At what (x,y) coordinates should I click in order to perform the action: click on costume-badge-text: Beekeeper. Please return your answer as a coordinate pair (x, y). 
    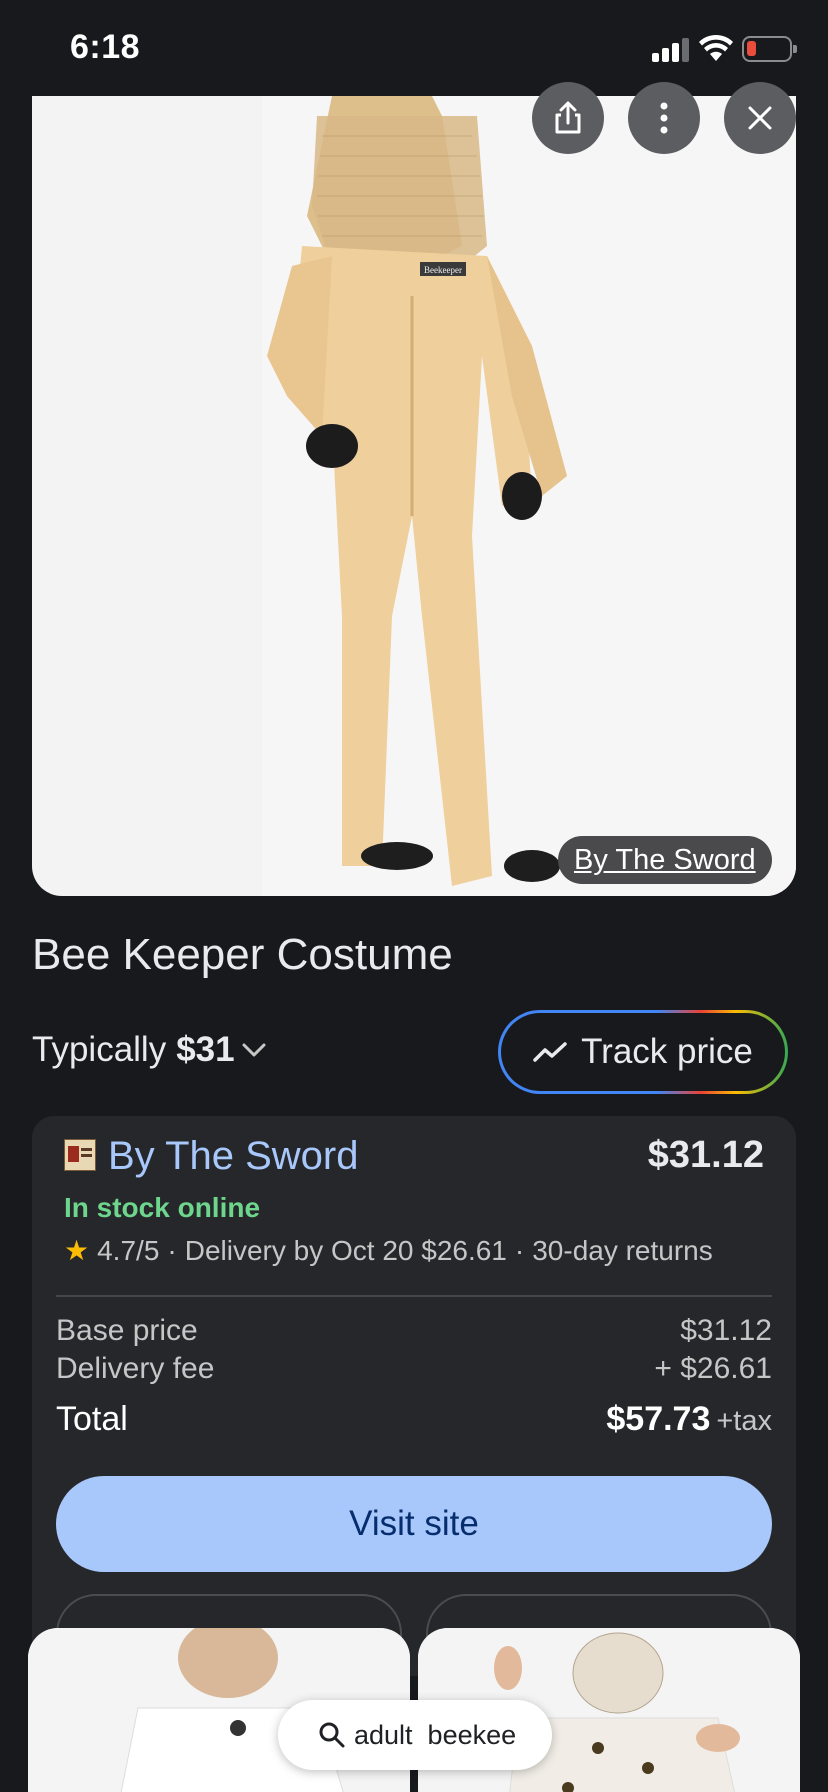
    Looking at the image, I should click on (443, 270).